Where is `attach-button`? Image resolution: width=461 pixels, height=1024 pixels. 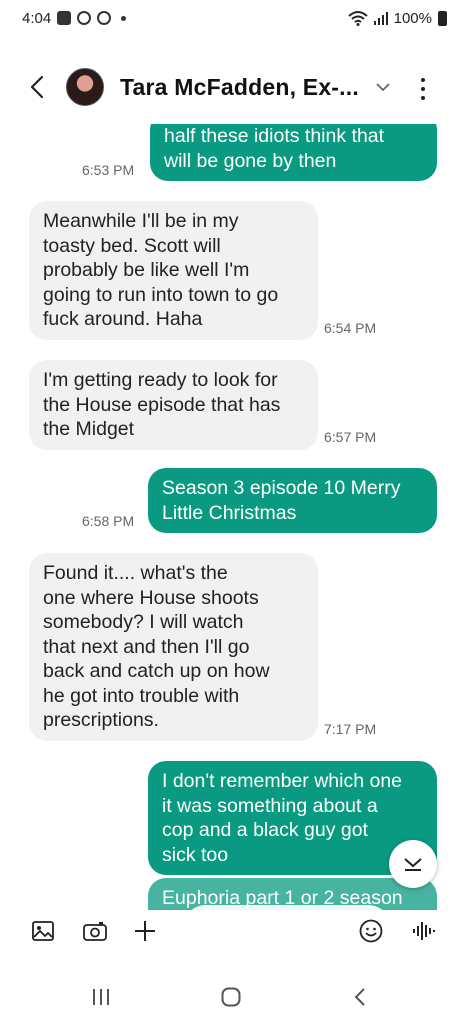 attach-button is located at coordinates (145, 931).